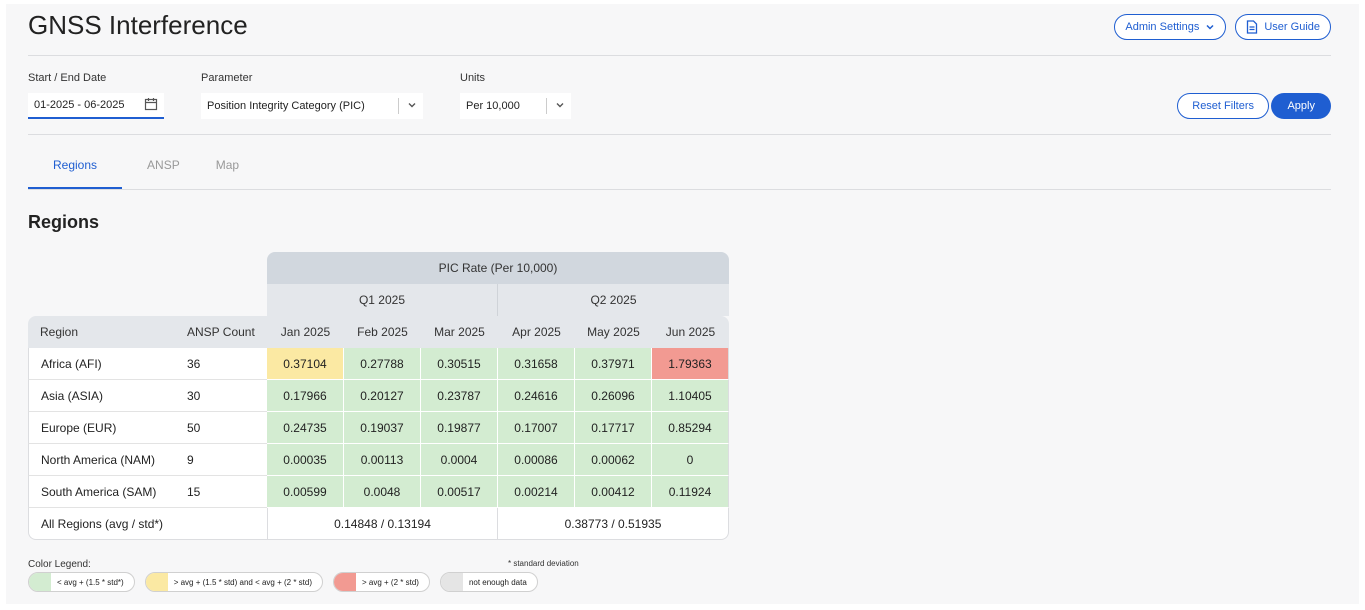  I want to click on legend-note: * standard deviation, so click(543, 563).